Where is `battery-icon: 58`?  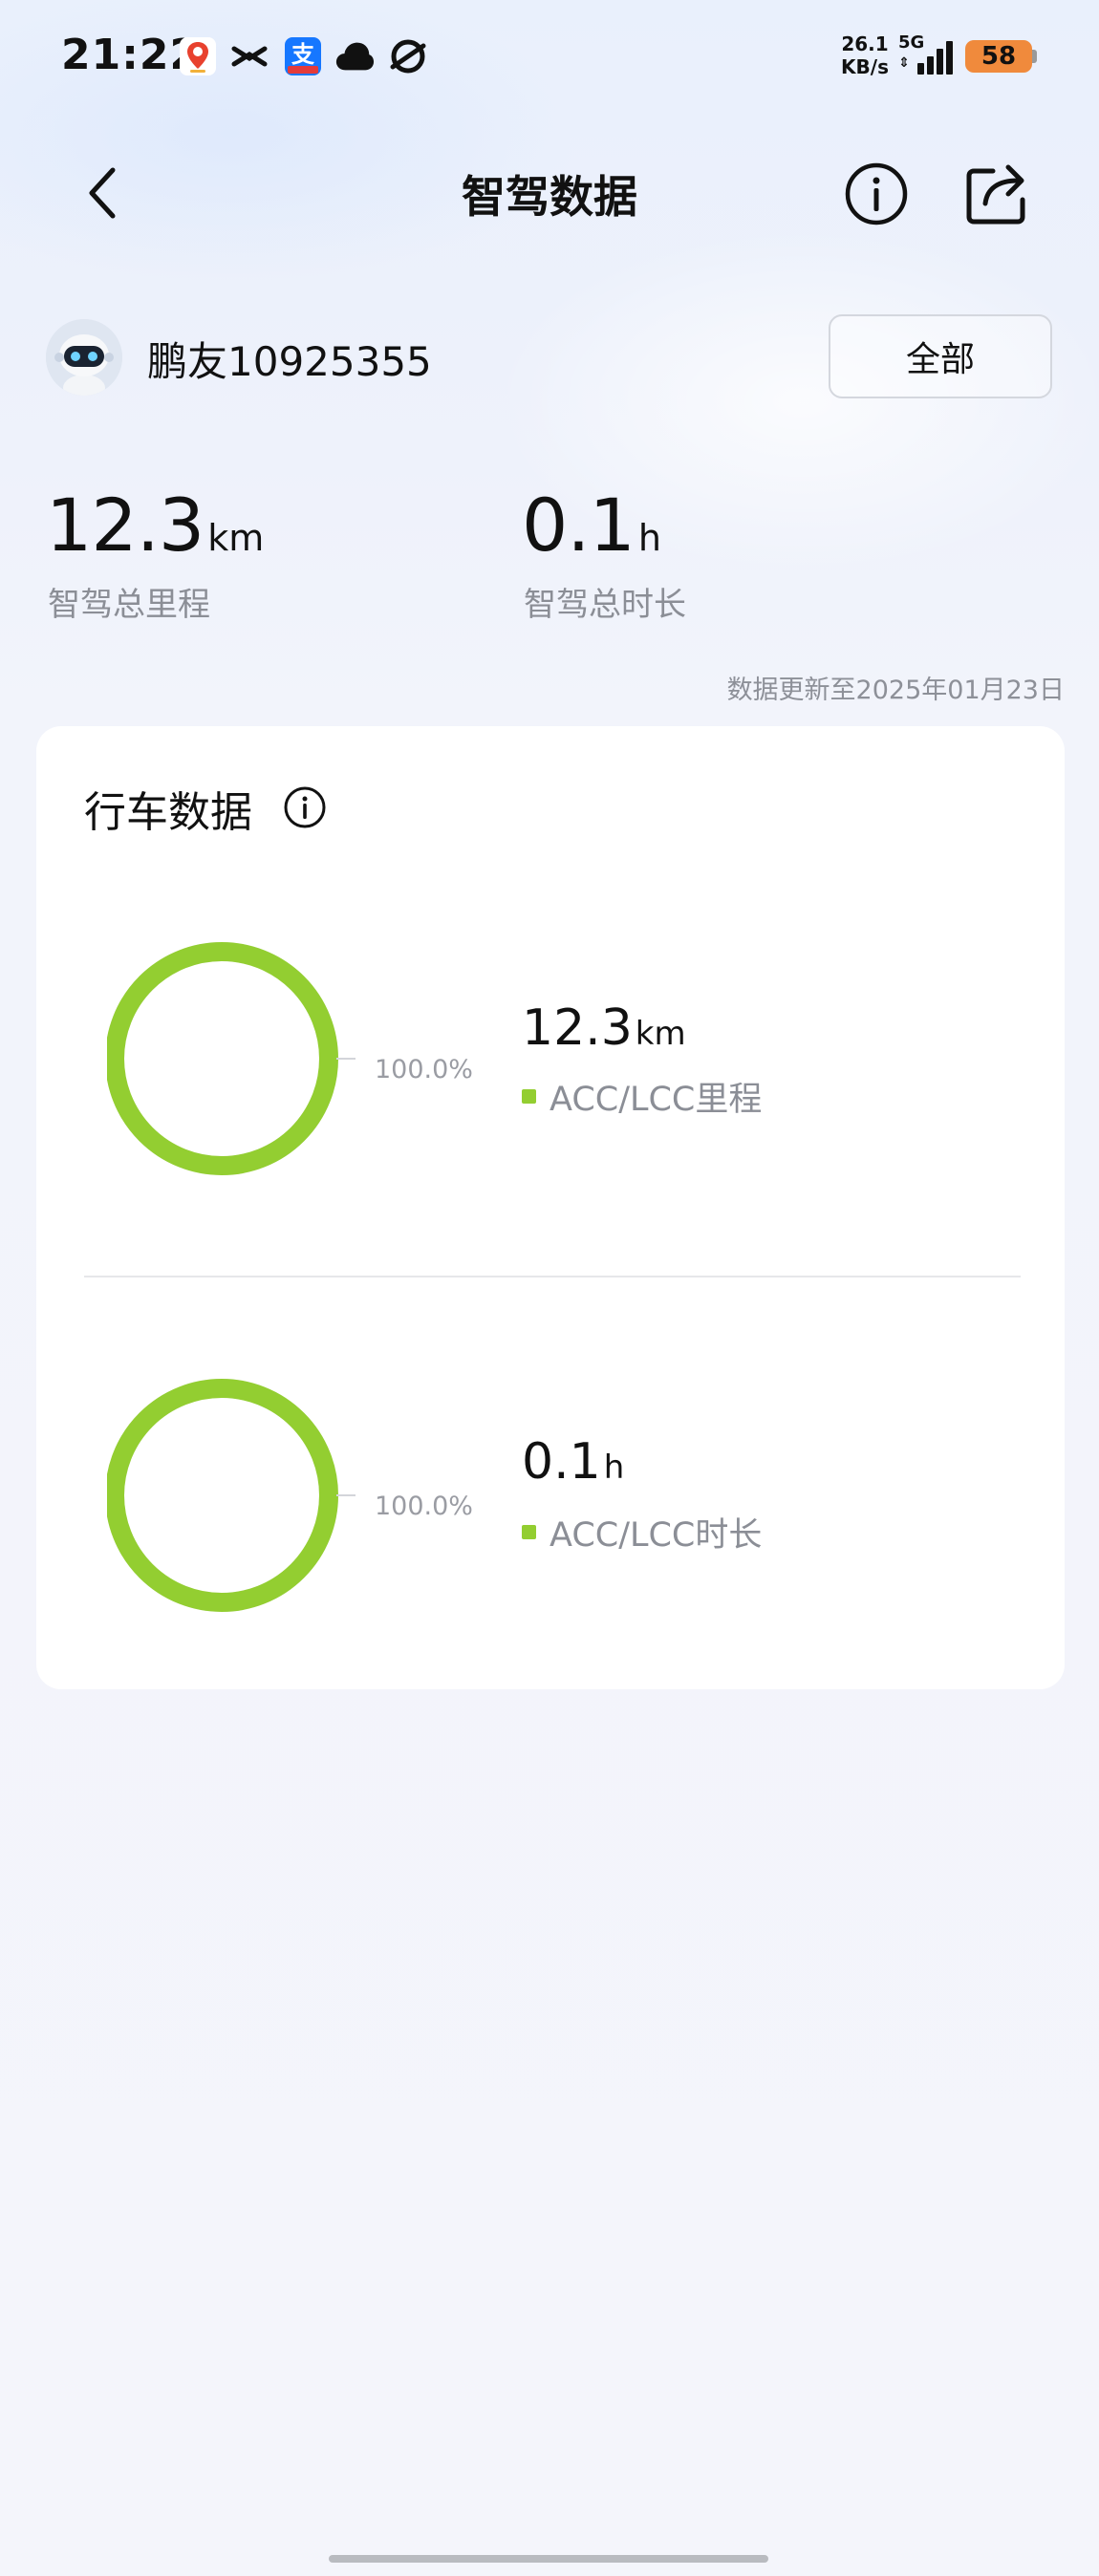
battery-icon: 58 is located at coordinates (998, 56).